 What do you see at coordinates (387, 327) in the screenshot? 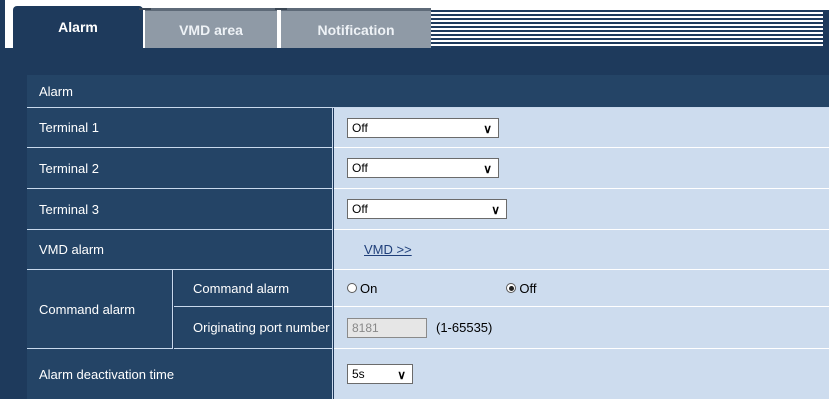
I see `originating-port-input: 8181` at bounding box center [387, 327].